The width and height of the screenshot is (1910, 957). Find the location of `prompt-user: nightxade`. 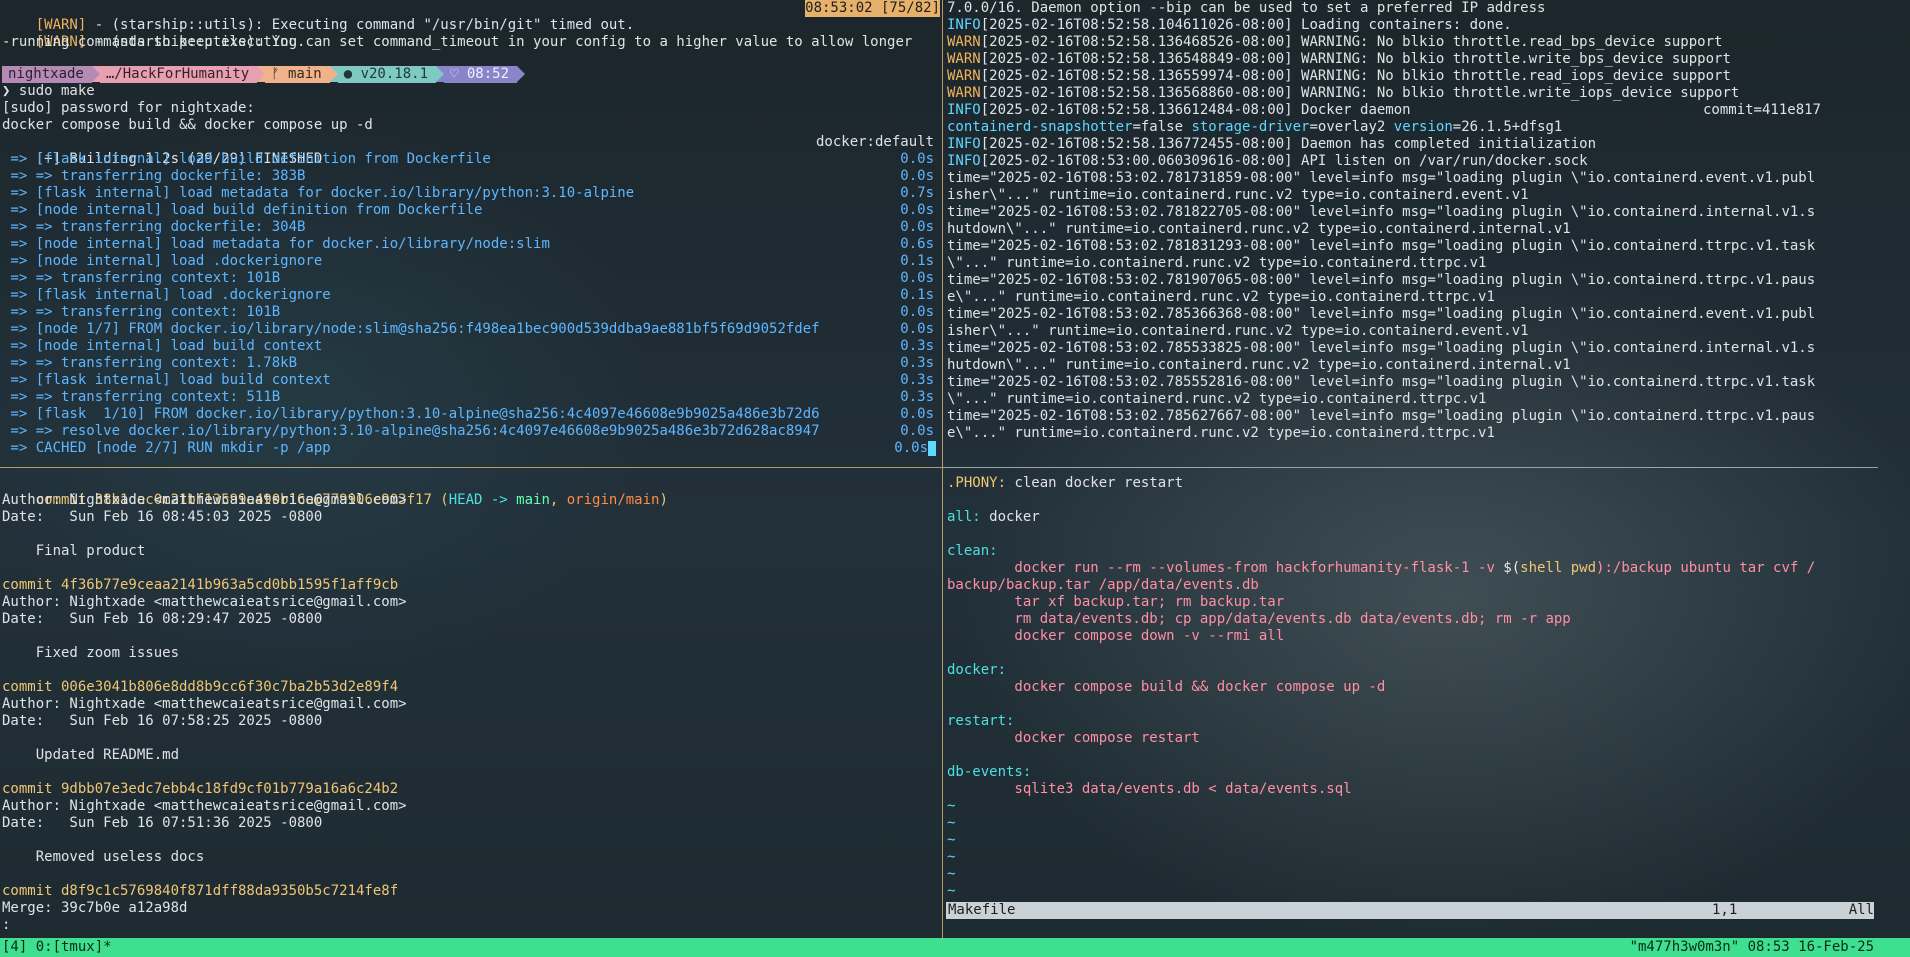

prompt-user: nightxade is located at coordinates (47, 74).